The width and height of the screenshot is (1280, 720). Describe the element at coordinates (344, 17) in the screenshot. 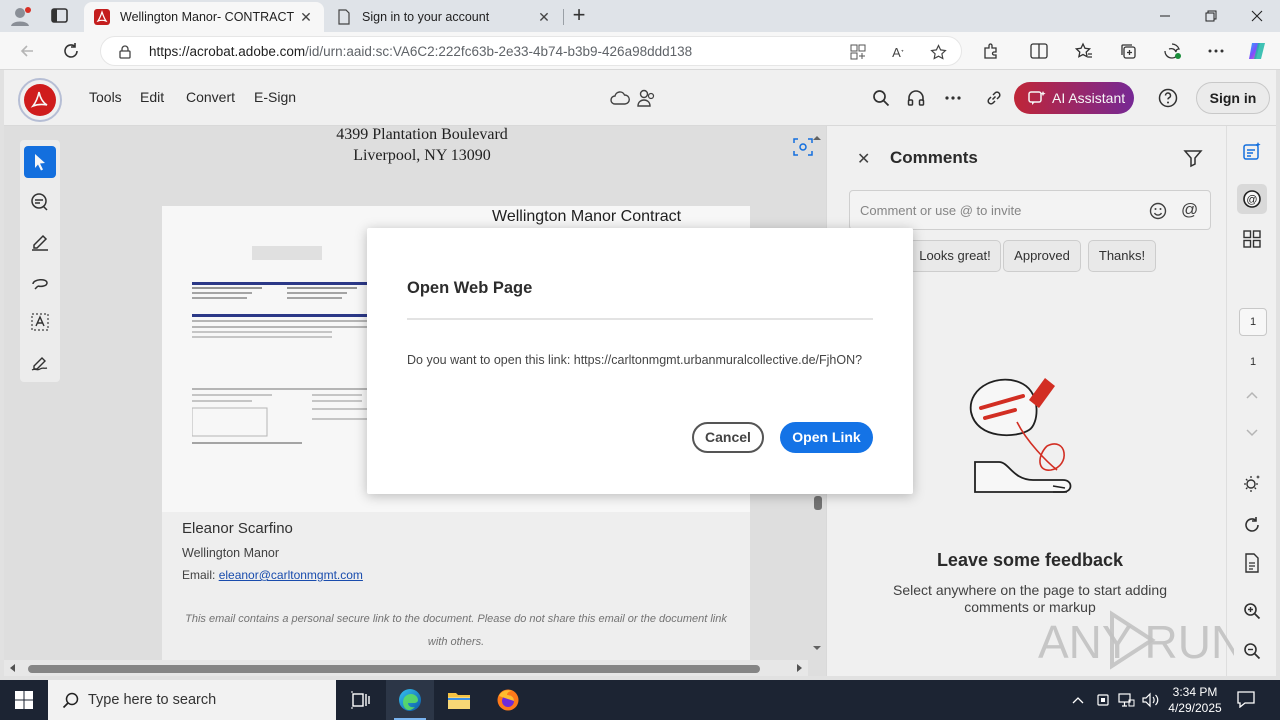

I see `page-icon` at that location.